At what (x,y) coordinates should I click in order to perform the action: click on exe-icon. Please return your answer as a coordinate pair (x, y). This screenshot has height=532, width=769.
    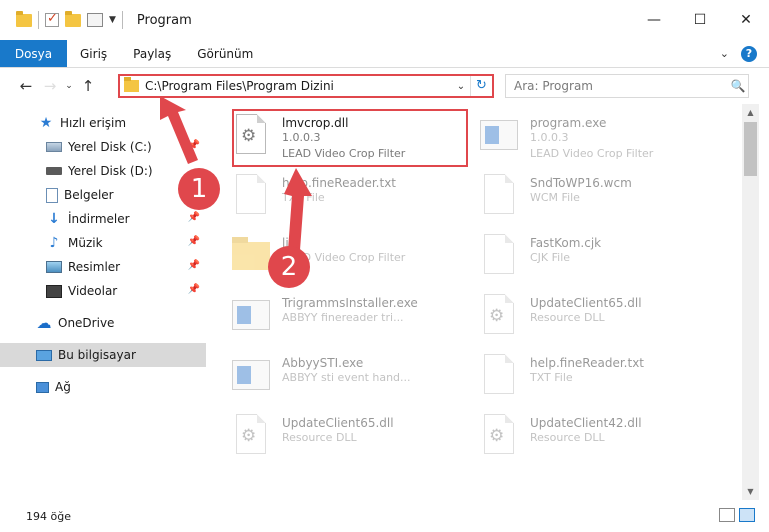
    Looking at the image, I should click on (252, 378).